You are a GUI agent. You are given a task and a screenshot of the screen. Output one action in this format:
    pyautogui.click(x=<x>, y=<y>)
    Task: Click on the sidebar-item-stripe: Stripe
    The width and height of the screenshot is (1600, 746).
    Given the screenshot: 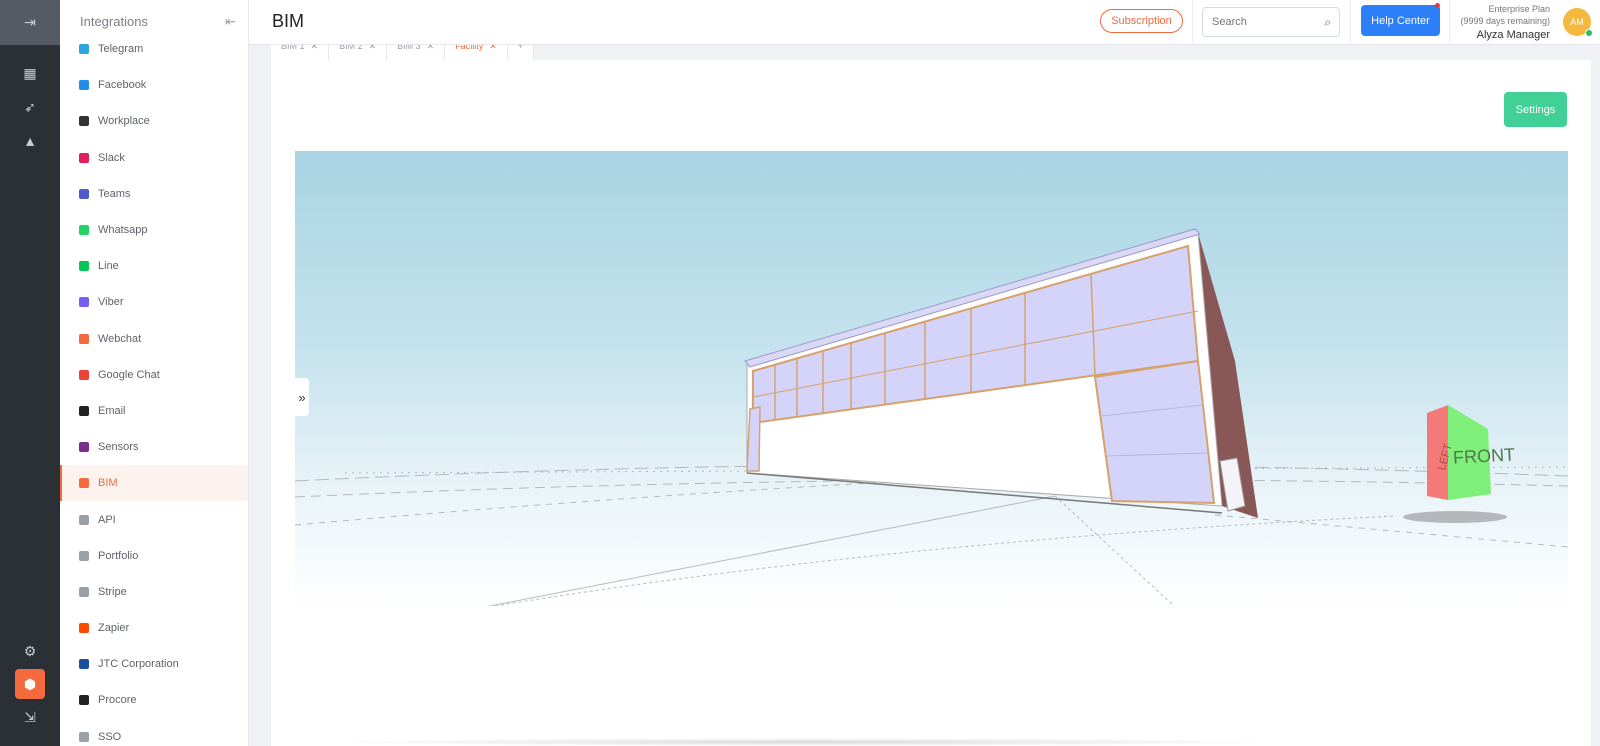 What is the action you would take?
    pyautogui.click(x=154, y=592)
    